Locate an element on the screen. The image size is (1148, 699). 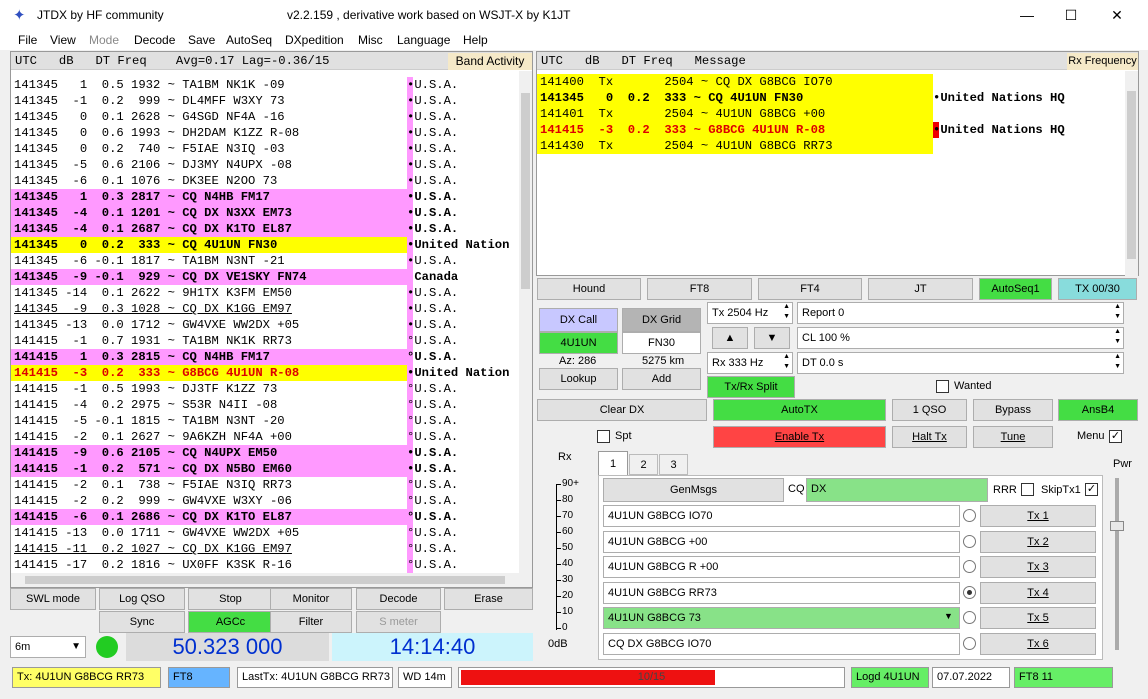
genmsgs-button: GenMsgs is located at coordinates (693, 490).